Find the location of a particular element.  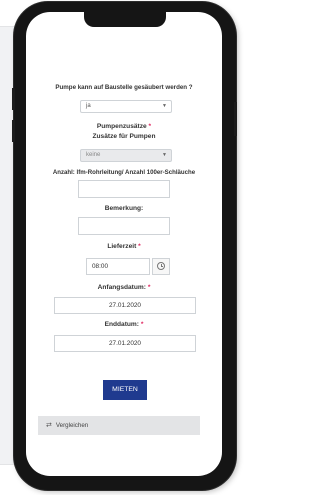

remark-label: Bemerkung: is located at coordinates (124, 208).